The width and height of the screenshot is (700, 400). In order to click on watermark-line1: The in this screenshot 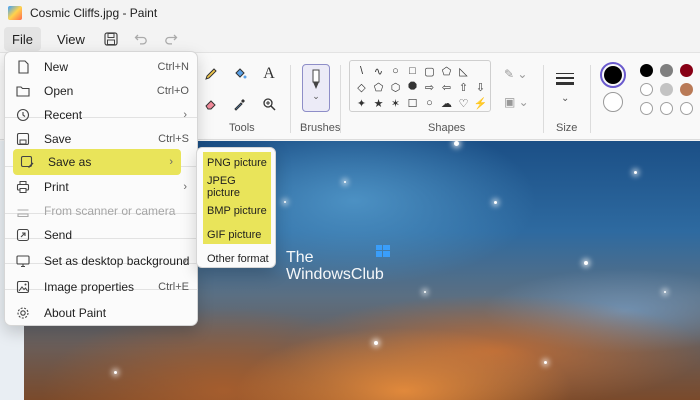, I will do `click(300, 257)`.